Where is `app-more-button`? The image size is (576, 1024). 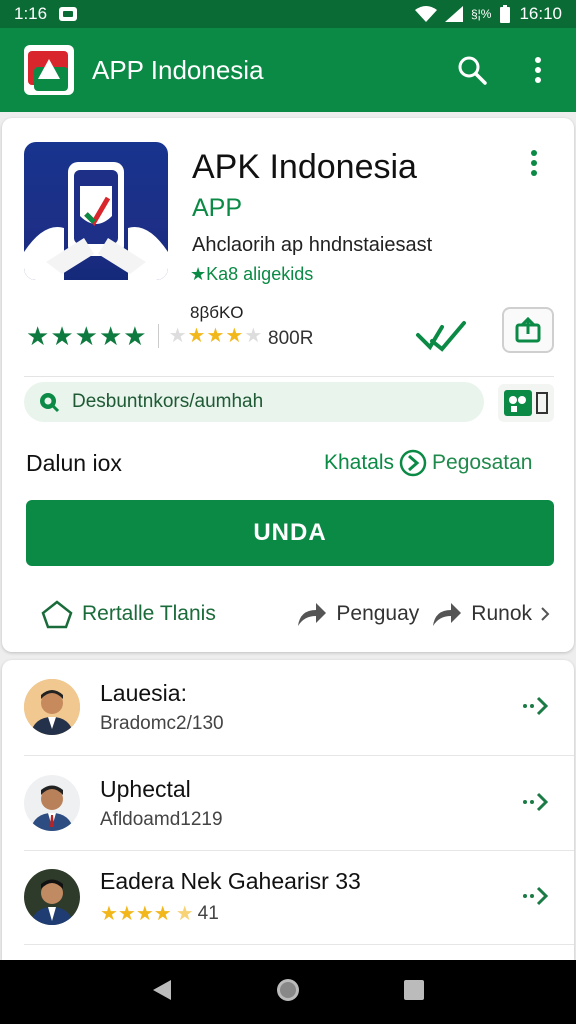
app-more-button is located at coordinates (534, 165).